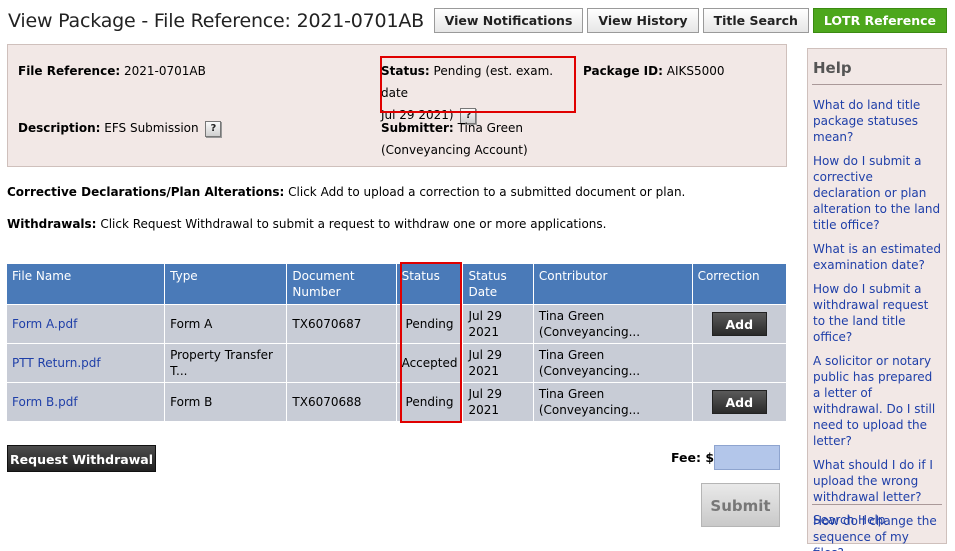  What do you see at coordinates (454, 150) in the screenshot?
I see `submitter-value-line2: (Conveyancing Account)` at bounding box center [454, 150].